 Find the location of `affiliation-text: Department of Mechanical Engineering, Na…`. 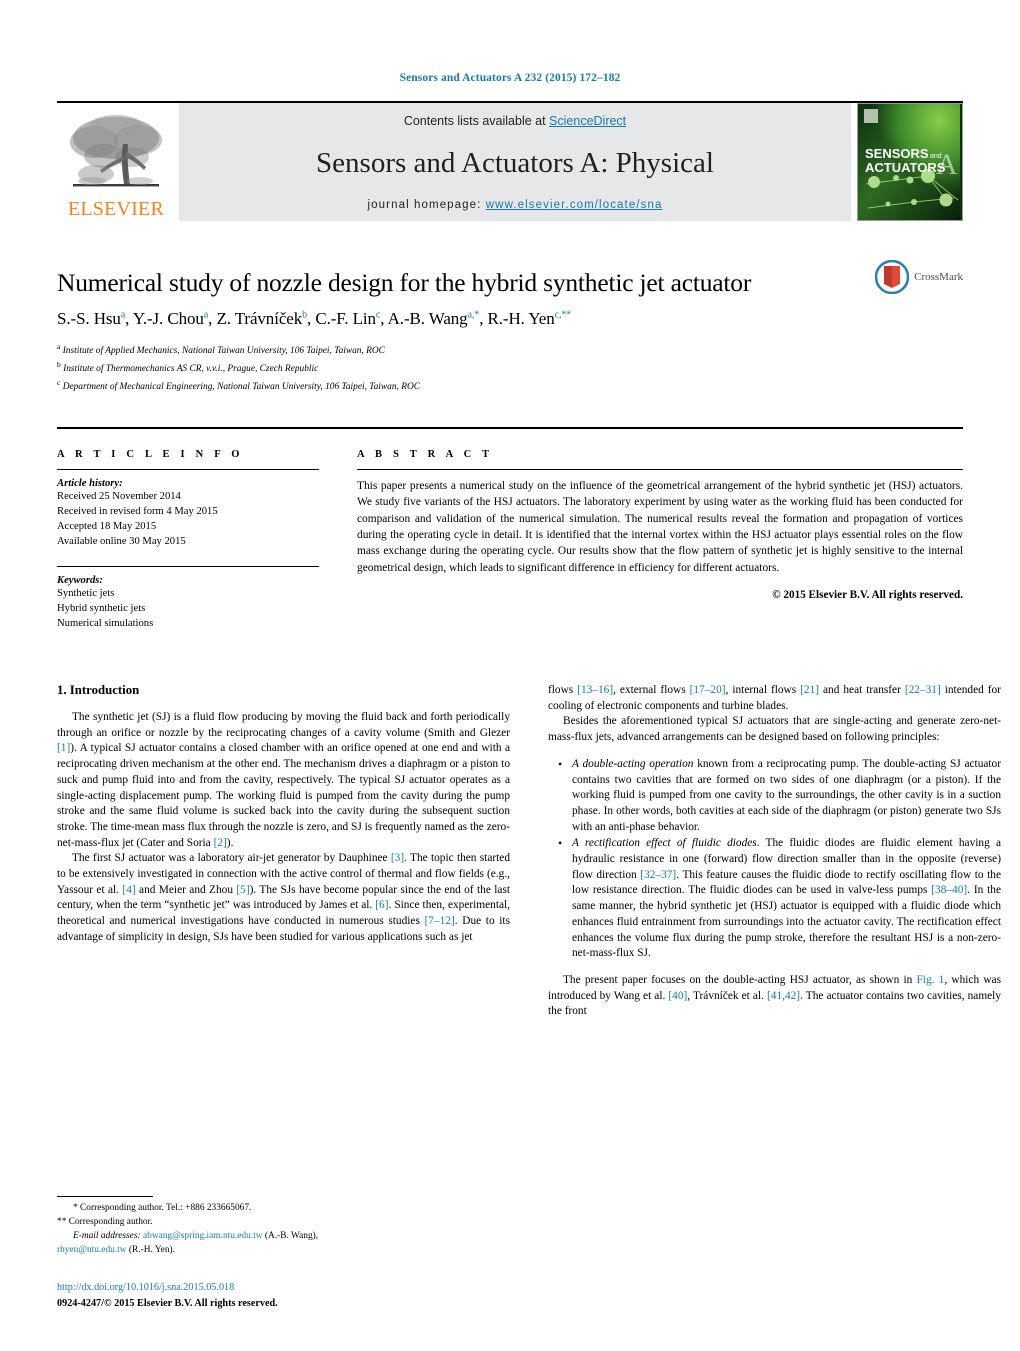

affiliation-text: Department of Mechanical Engineering, Na… is located at coordinates (241, 386).